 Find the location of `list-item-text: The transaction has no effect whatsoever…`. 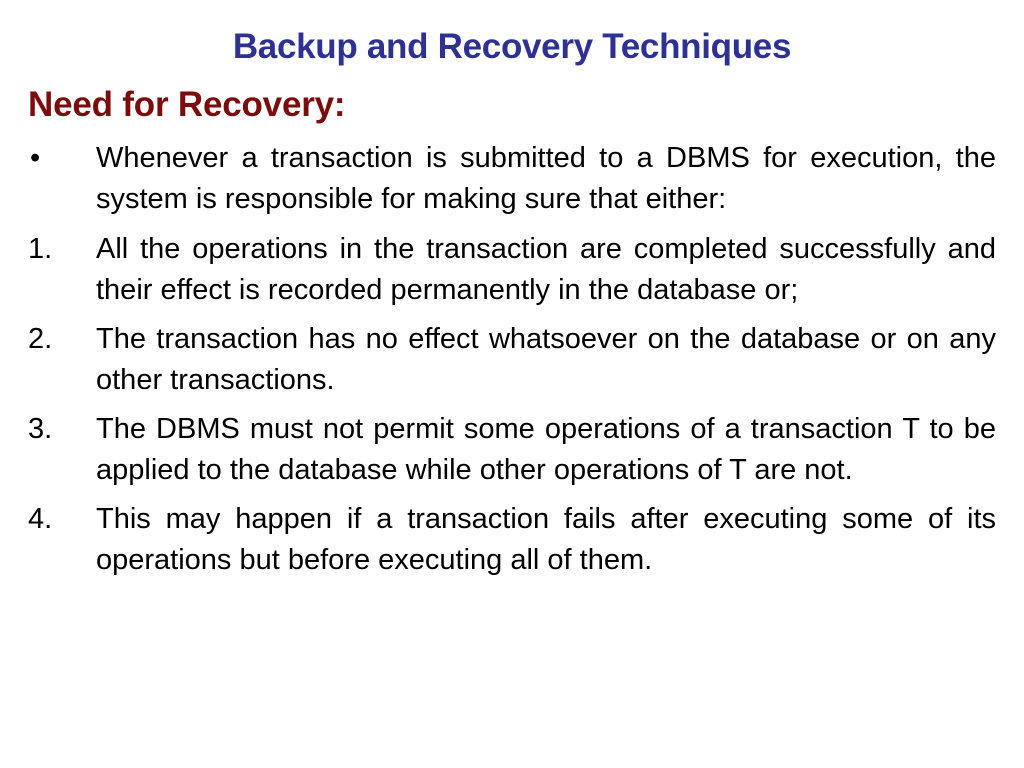

list-item-text: The transaction has no effect whatsoever… is located at coordinates (546, 359).